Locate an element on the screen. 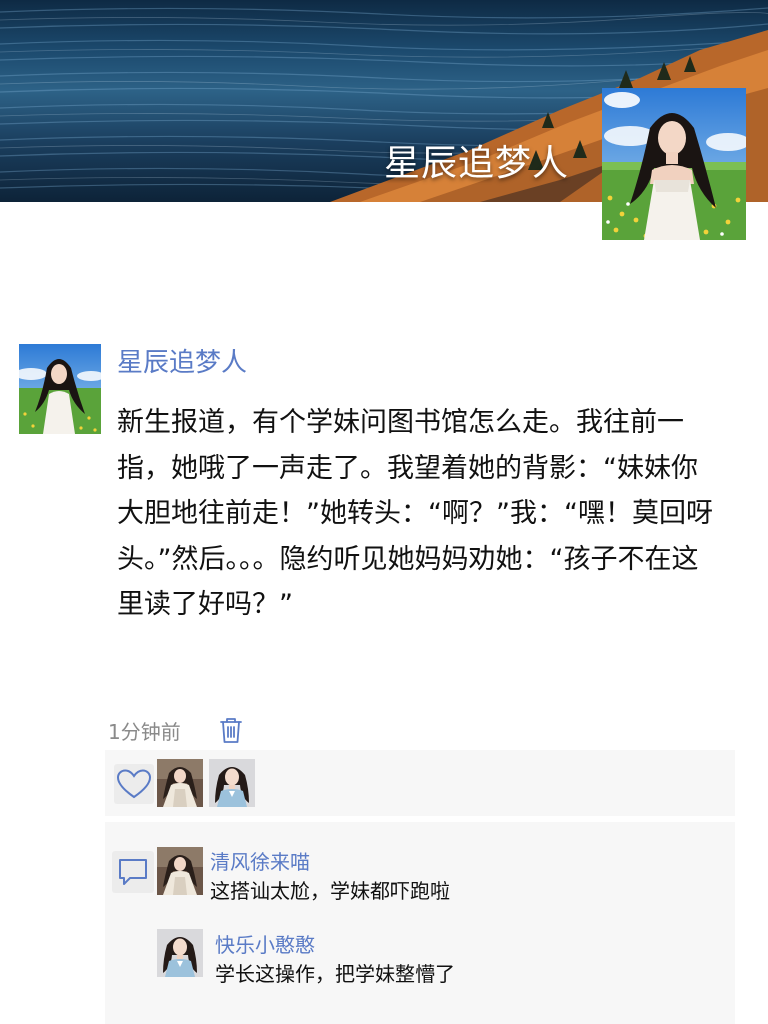 Image resolution: width=768 pixels, height=1024 pixels. post-author-name: 星辰追梦人 is located at coordinates (182, 360).